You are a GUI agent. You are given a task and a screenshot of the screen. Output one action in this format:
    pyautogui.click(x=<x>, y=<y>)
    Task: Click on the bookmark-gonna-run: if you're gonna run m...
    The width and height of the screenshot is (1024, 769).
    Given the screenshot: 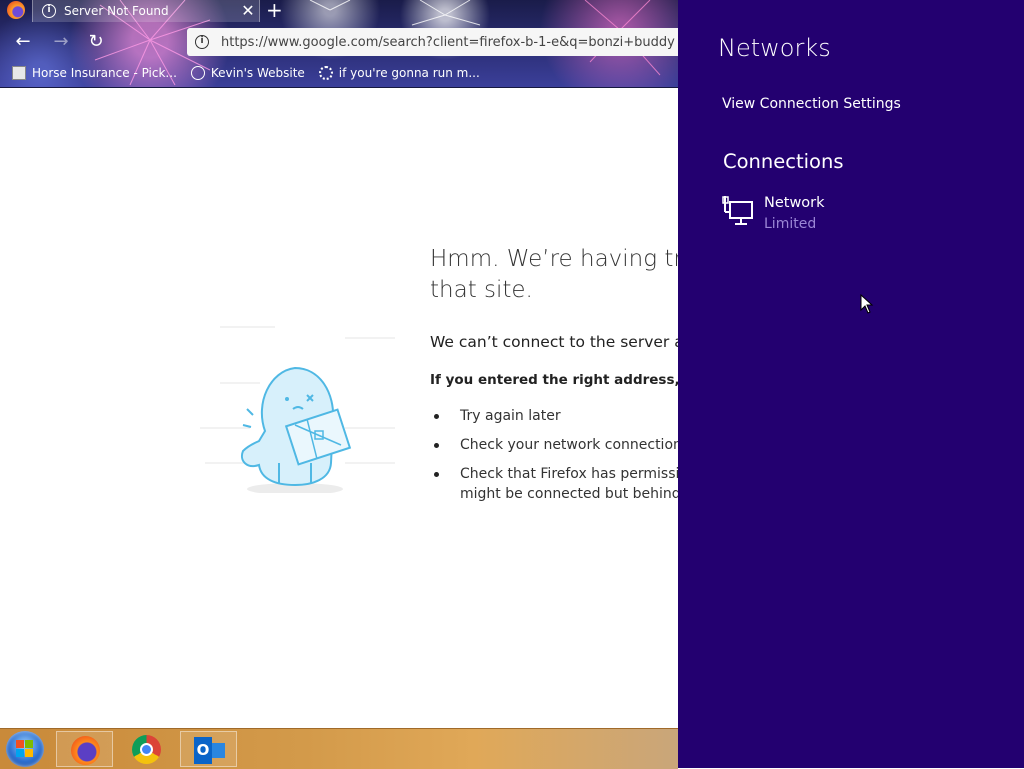 What is the action you would take?
    pyautogui.click(x=399, y=73)
    